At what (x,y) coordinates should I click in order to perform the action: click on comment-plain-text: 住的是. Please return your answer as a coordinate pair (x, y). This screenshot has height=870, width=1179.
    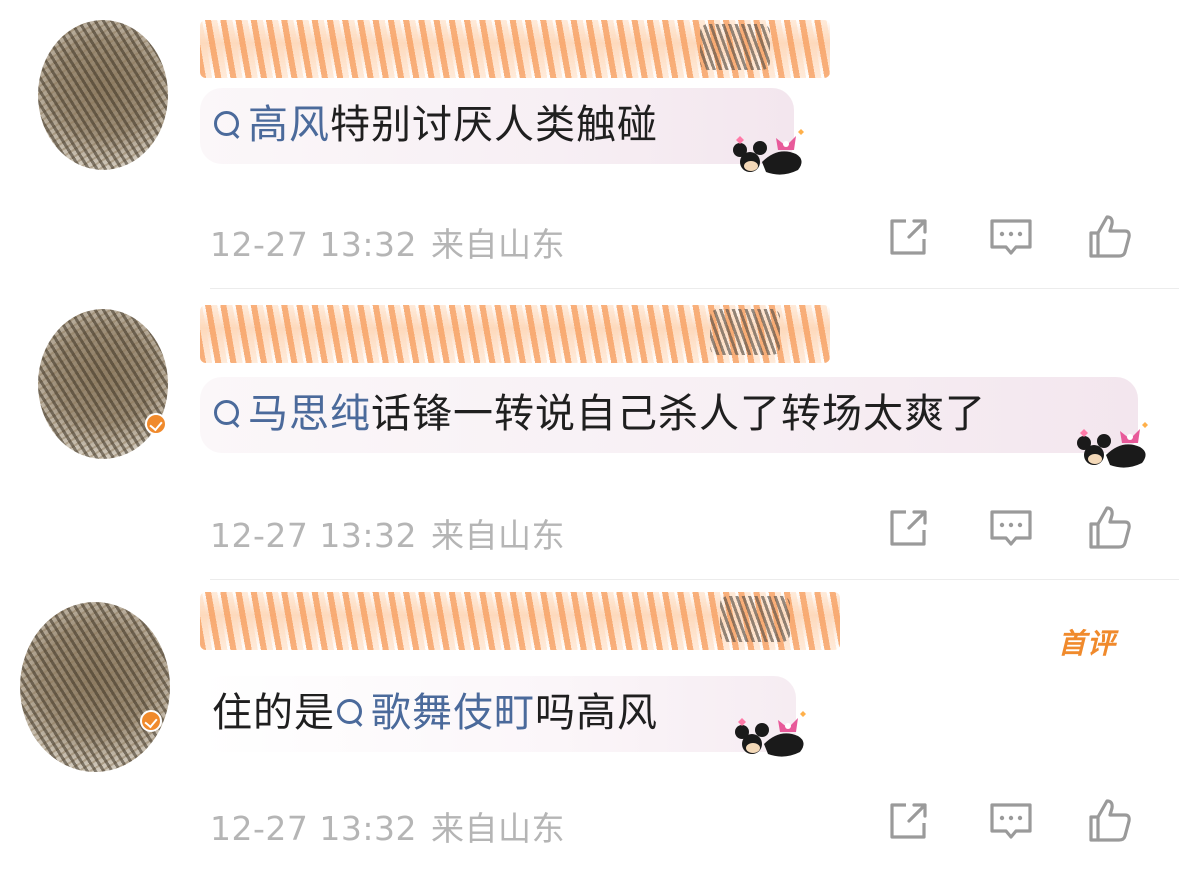
    Looking at the image, I should click on (273, 713).